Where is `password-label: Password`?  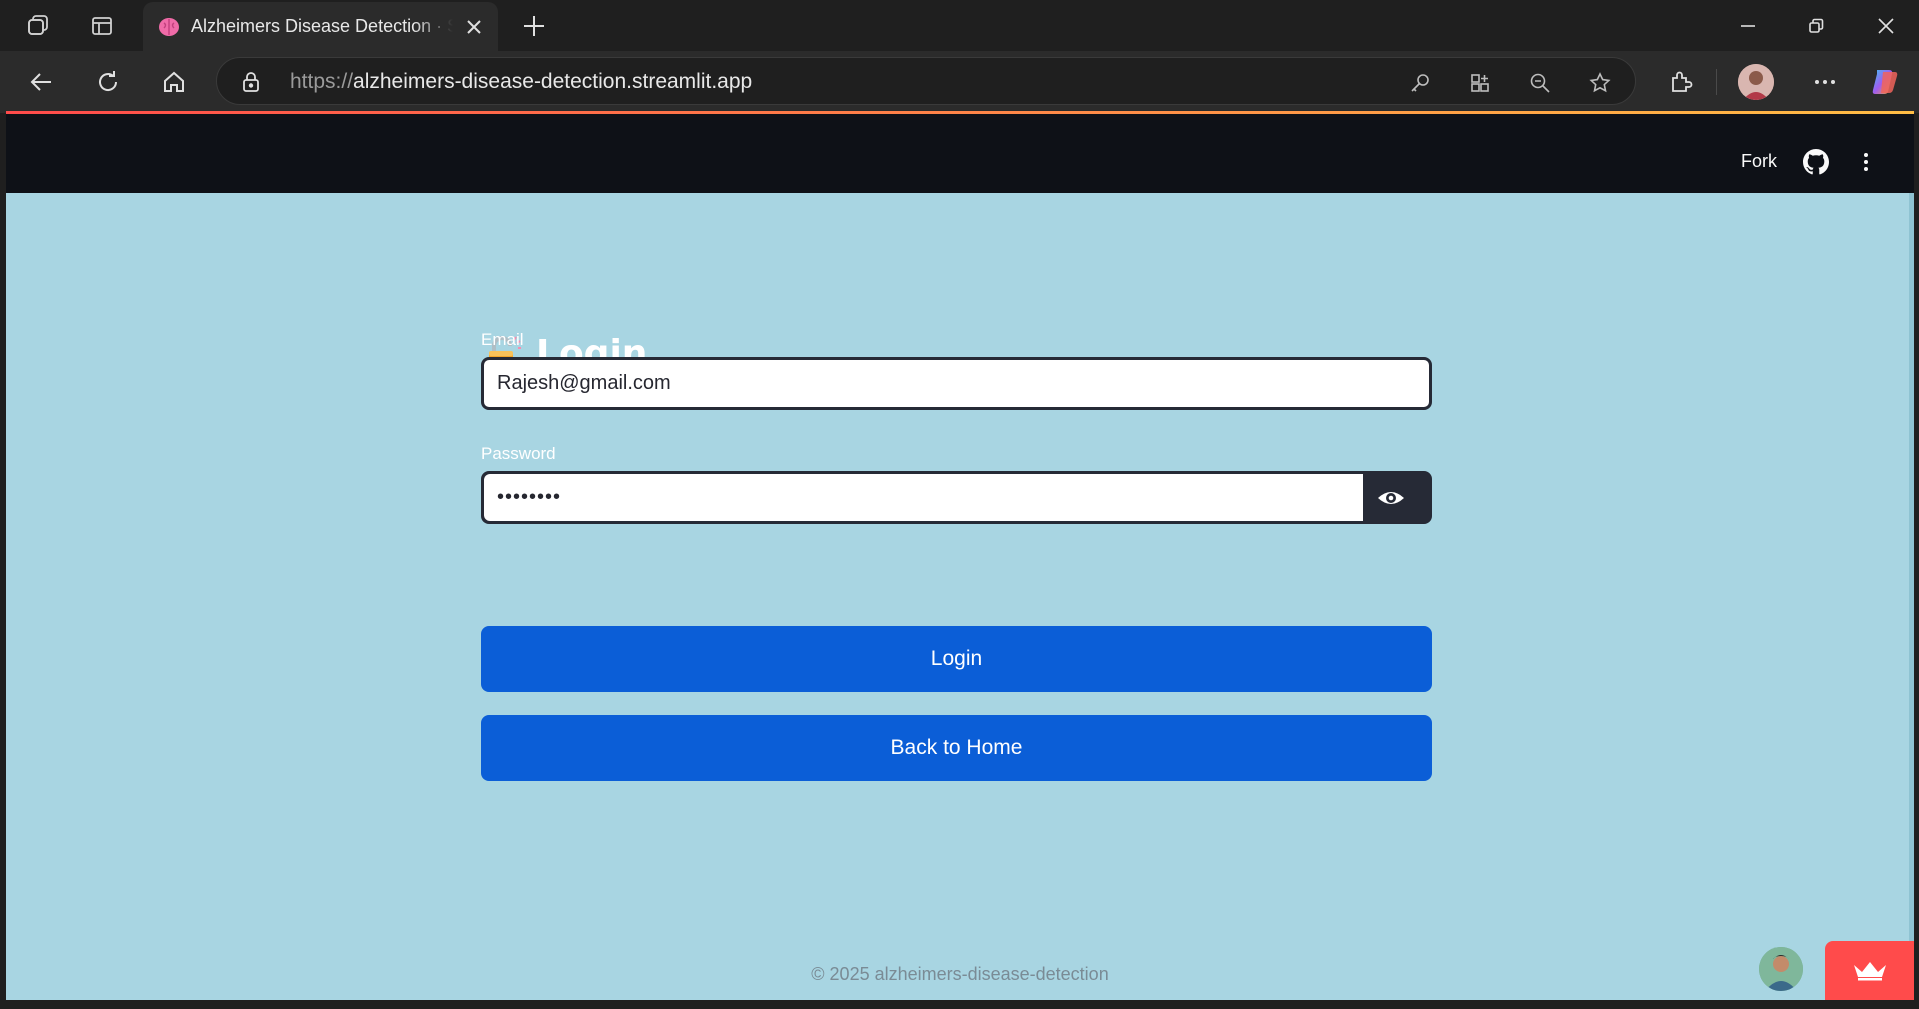 password-label: Password is located at coordinates (518, 453).